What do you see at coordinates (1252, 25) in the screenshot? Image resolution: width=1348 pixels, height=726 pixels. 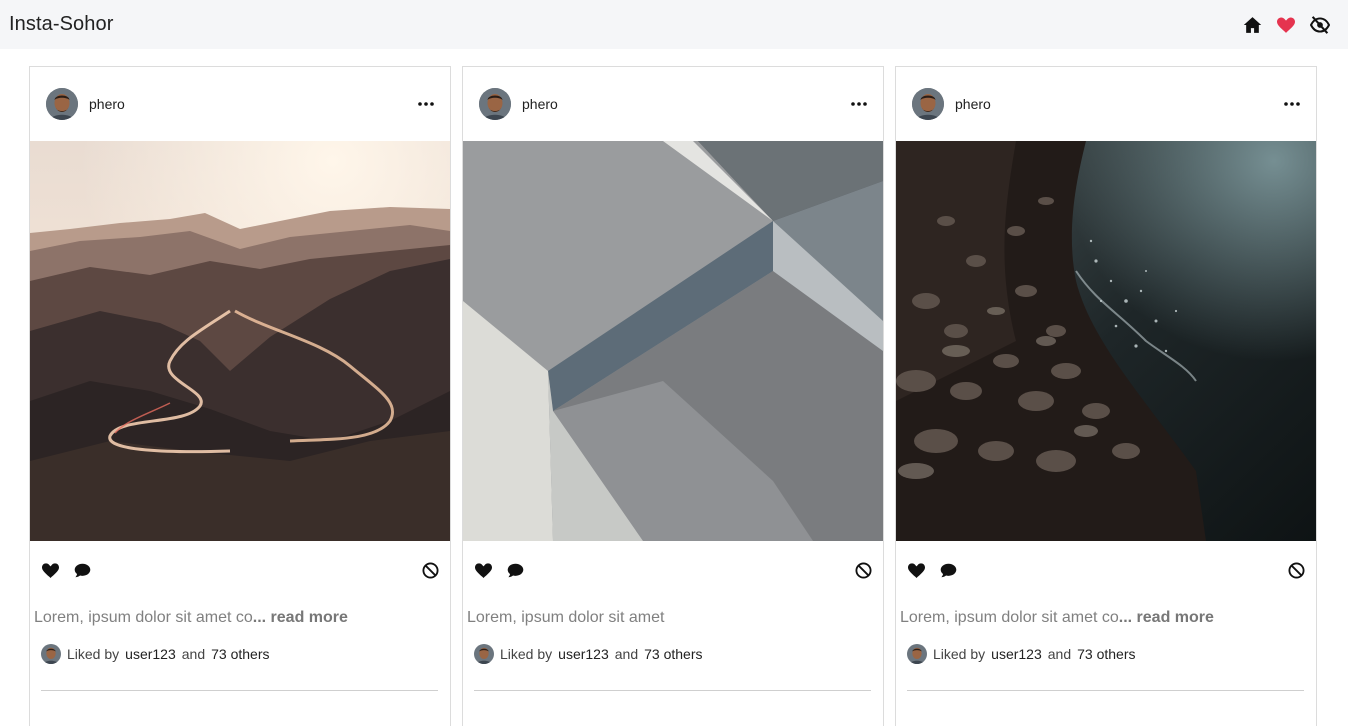 I see `home-icon` at bounding box center [1252, 25].